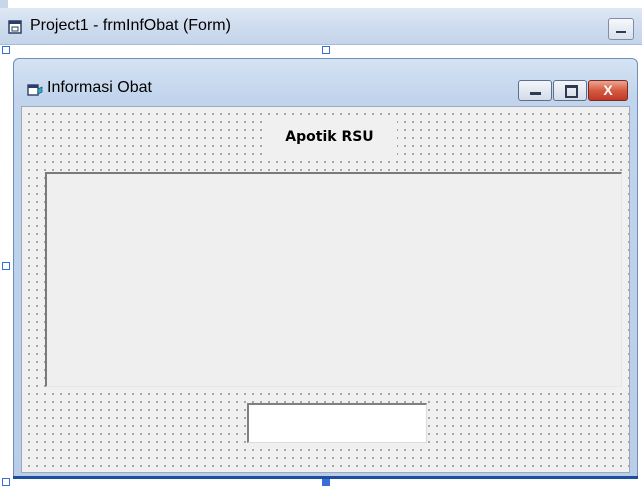  I want to click on designer-title: Project1 - frmInfObat (Form), so click(130, 25).